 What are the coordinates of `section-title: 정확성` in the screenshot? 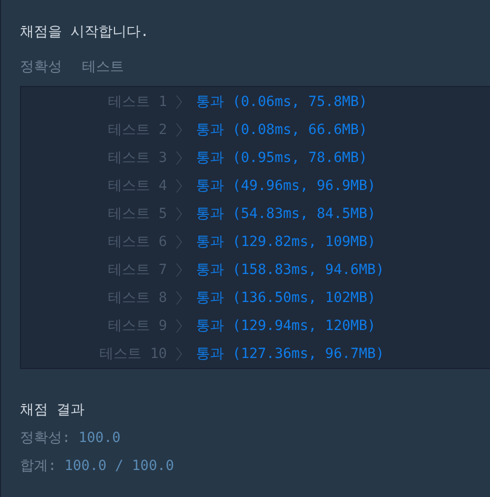 It's located at (41, 67).